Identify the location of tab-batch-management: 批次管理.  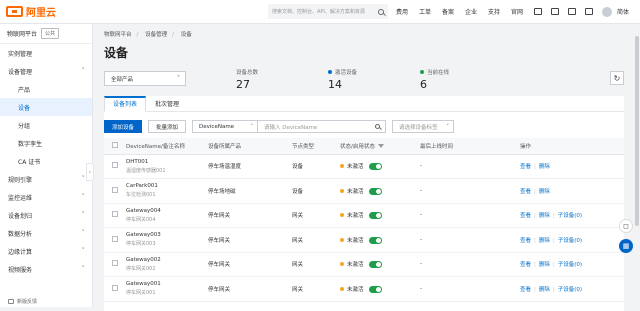
(167, 104).